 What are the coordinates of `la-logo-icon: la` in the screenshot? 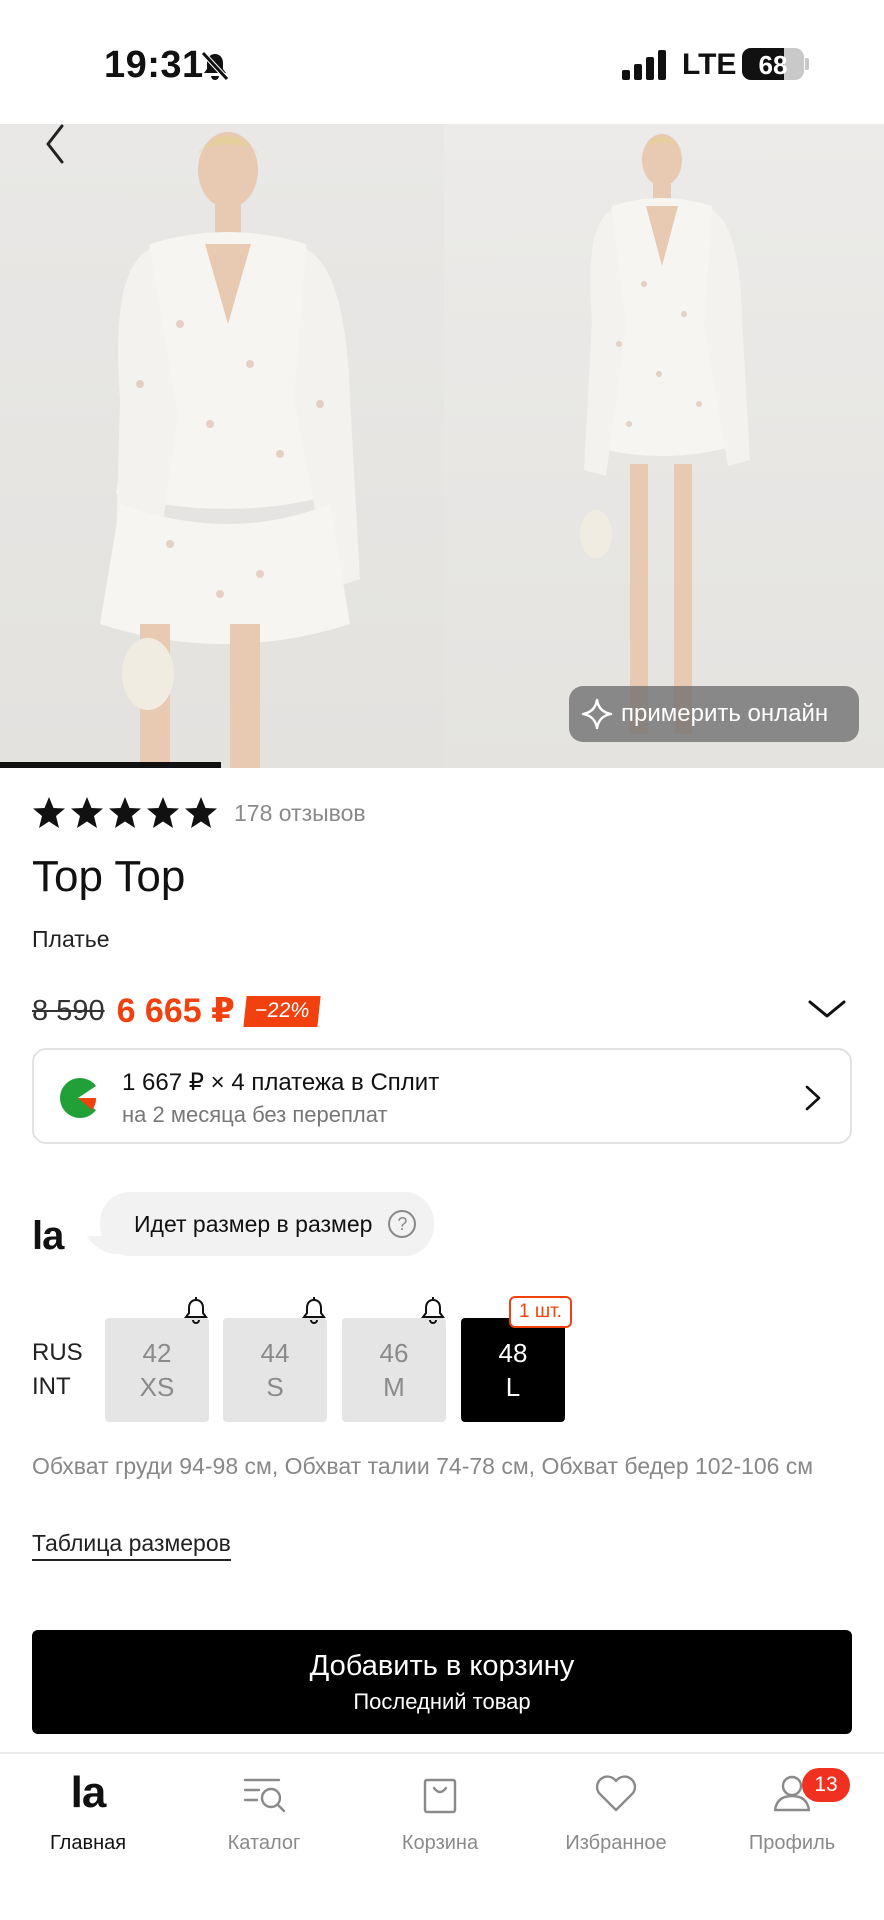 It's located at (88, 1792).